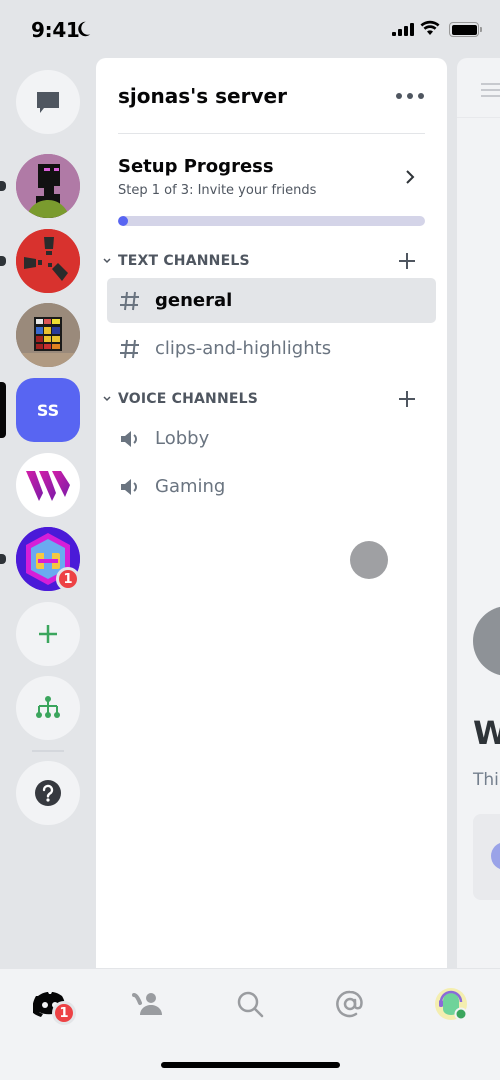 This screenshot has width=500, height=1080. I want to click on server-initials: SS, so click(48, 410).